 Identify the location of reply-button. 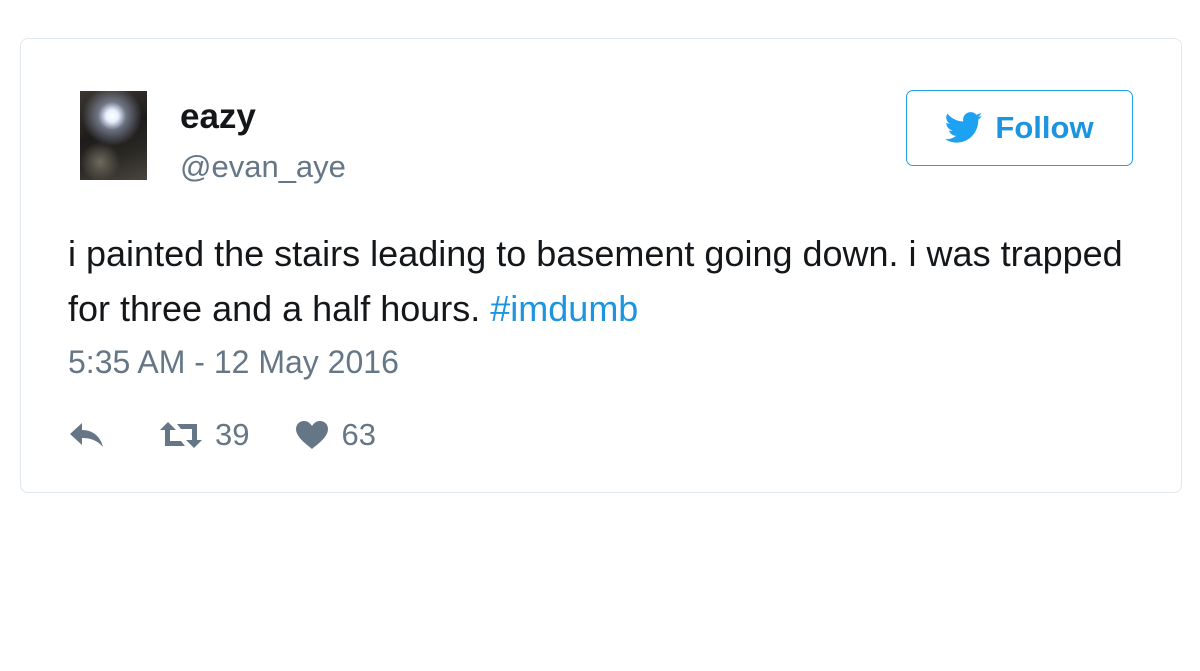
(88, 435).